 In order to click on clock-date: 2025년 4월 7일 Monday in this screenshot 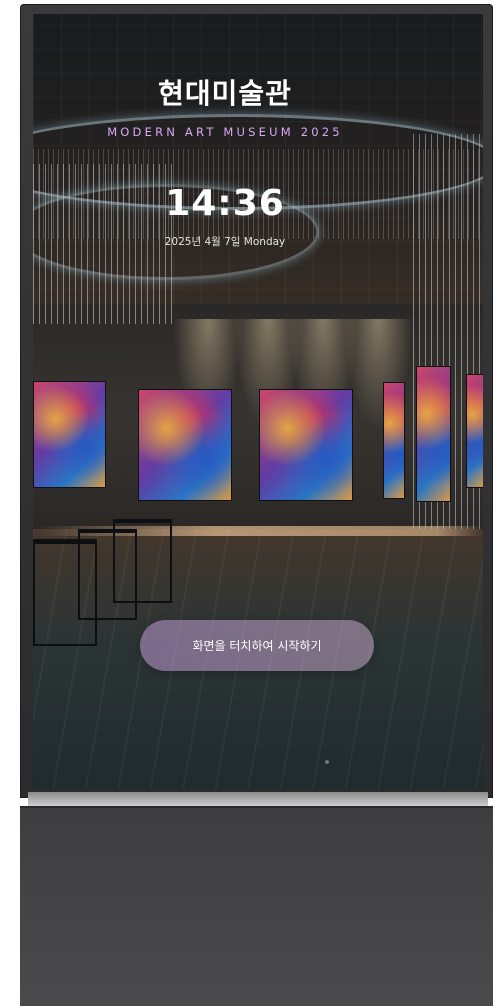, I will do `click(225, 242)`.